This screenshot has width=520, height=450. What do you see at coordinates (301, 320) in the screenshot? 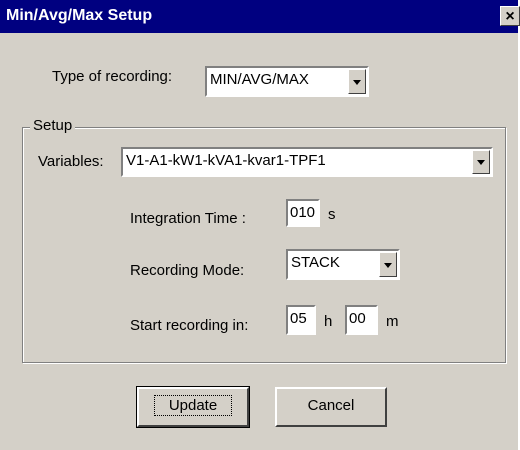
I see `start-hours-input: 05` at bounding box center [301, 320].